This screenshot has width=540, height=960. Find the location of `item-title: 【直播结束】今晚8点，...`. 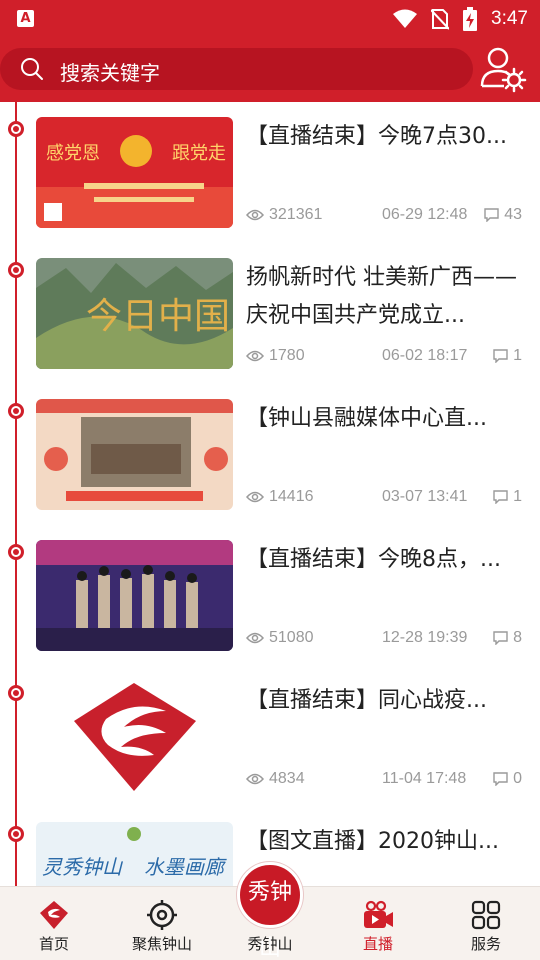

item-title: 【直播结束】今晚8点，... is located at coordinates (385, 560).